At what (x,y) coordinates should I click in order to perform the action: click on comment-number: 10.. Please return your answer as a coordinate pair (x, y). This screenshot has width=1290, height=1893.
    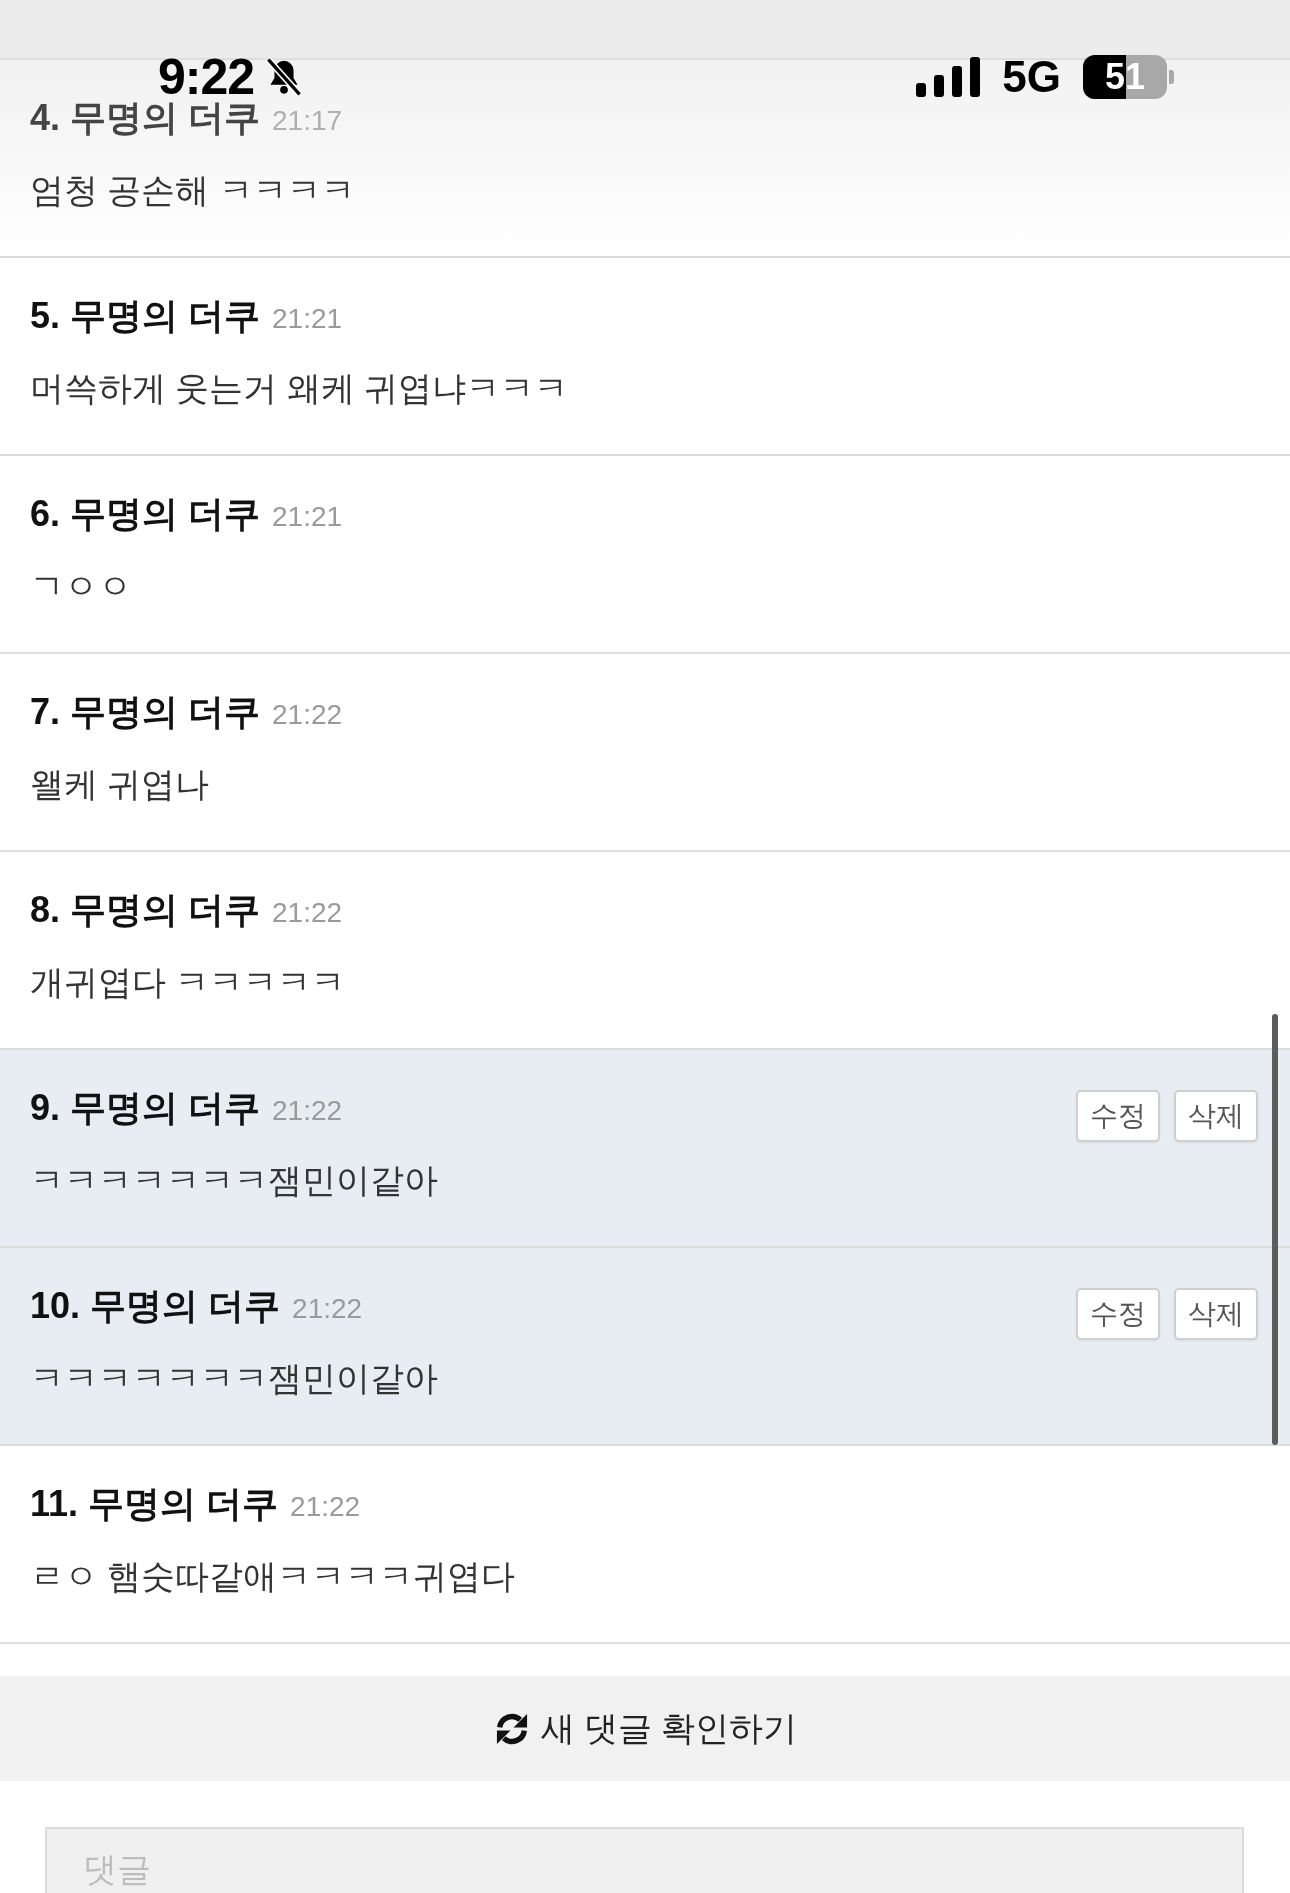
    Looking at the image, I should click on (55, 1306).